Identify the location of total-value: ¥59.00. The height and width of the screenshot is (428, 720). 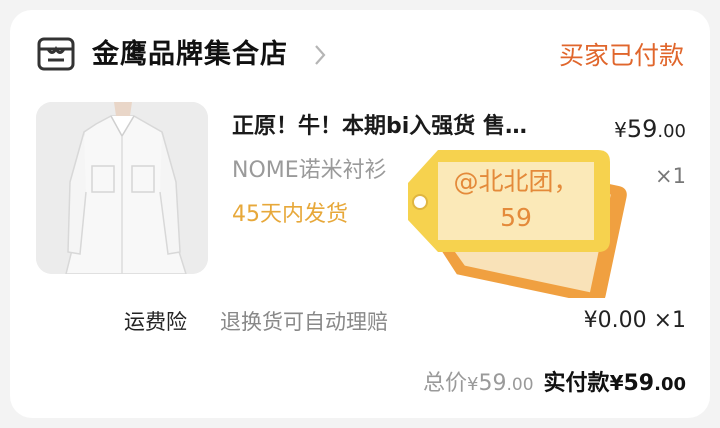
(500, 383).